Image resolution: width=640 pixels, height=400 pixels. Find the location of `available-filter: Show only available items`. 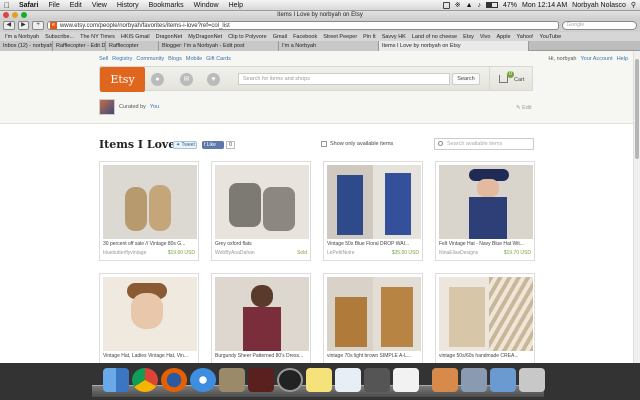

available-filter: Show only available items is located at coordinates (357, 144).